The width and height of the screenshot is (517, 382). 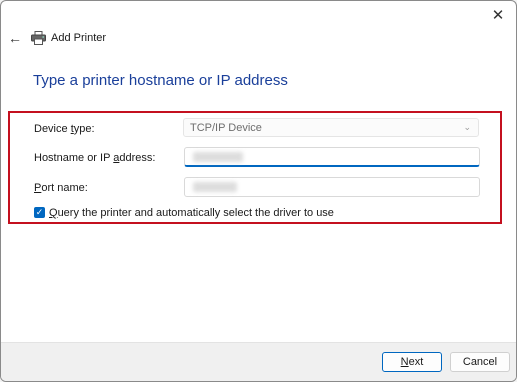 What do you see at coordinates (412, 362) in the screenshot?
I see `next-button: Next` at bounding box center [412, 362].